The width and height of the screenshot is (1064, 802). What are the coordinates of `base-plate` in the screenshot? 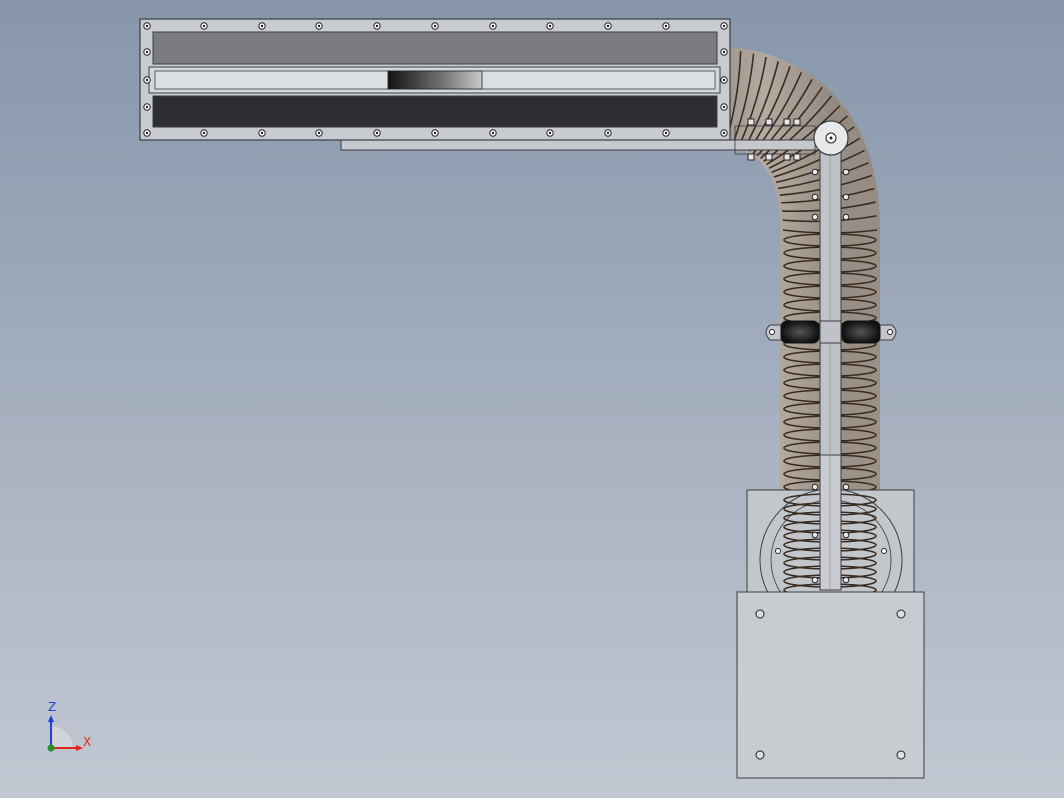 It's located at (830, 685).